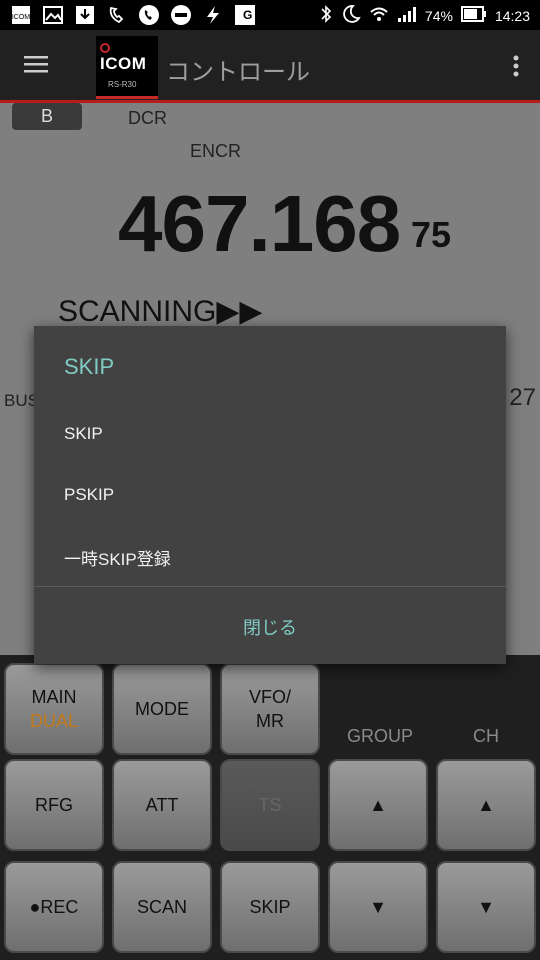 This screenshot has height=960, width=540. I want to click on mode-button: MODE, so click(162, 709).